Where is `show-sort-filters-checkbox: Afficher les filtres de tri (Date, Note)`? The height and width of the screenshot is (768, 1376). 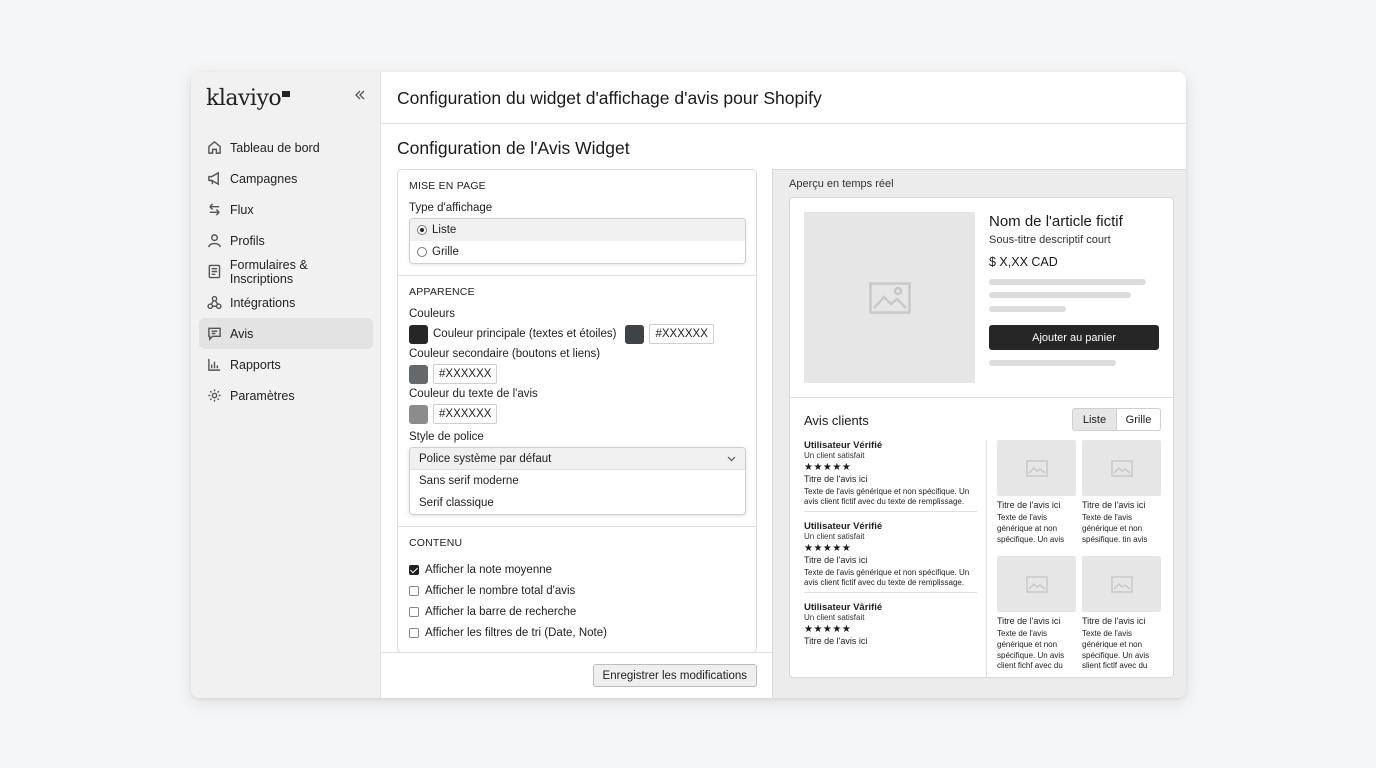
show-sort-filters-checkbox: Afficher les filtres de tri (Date, Note) is located at coordinates (577, 632).